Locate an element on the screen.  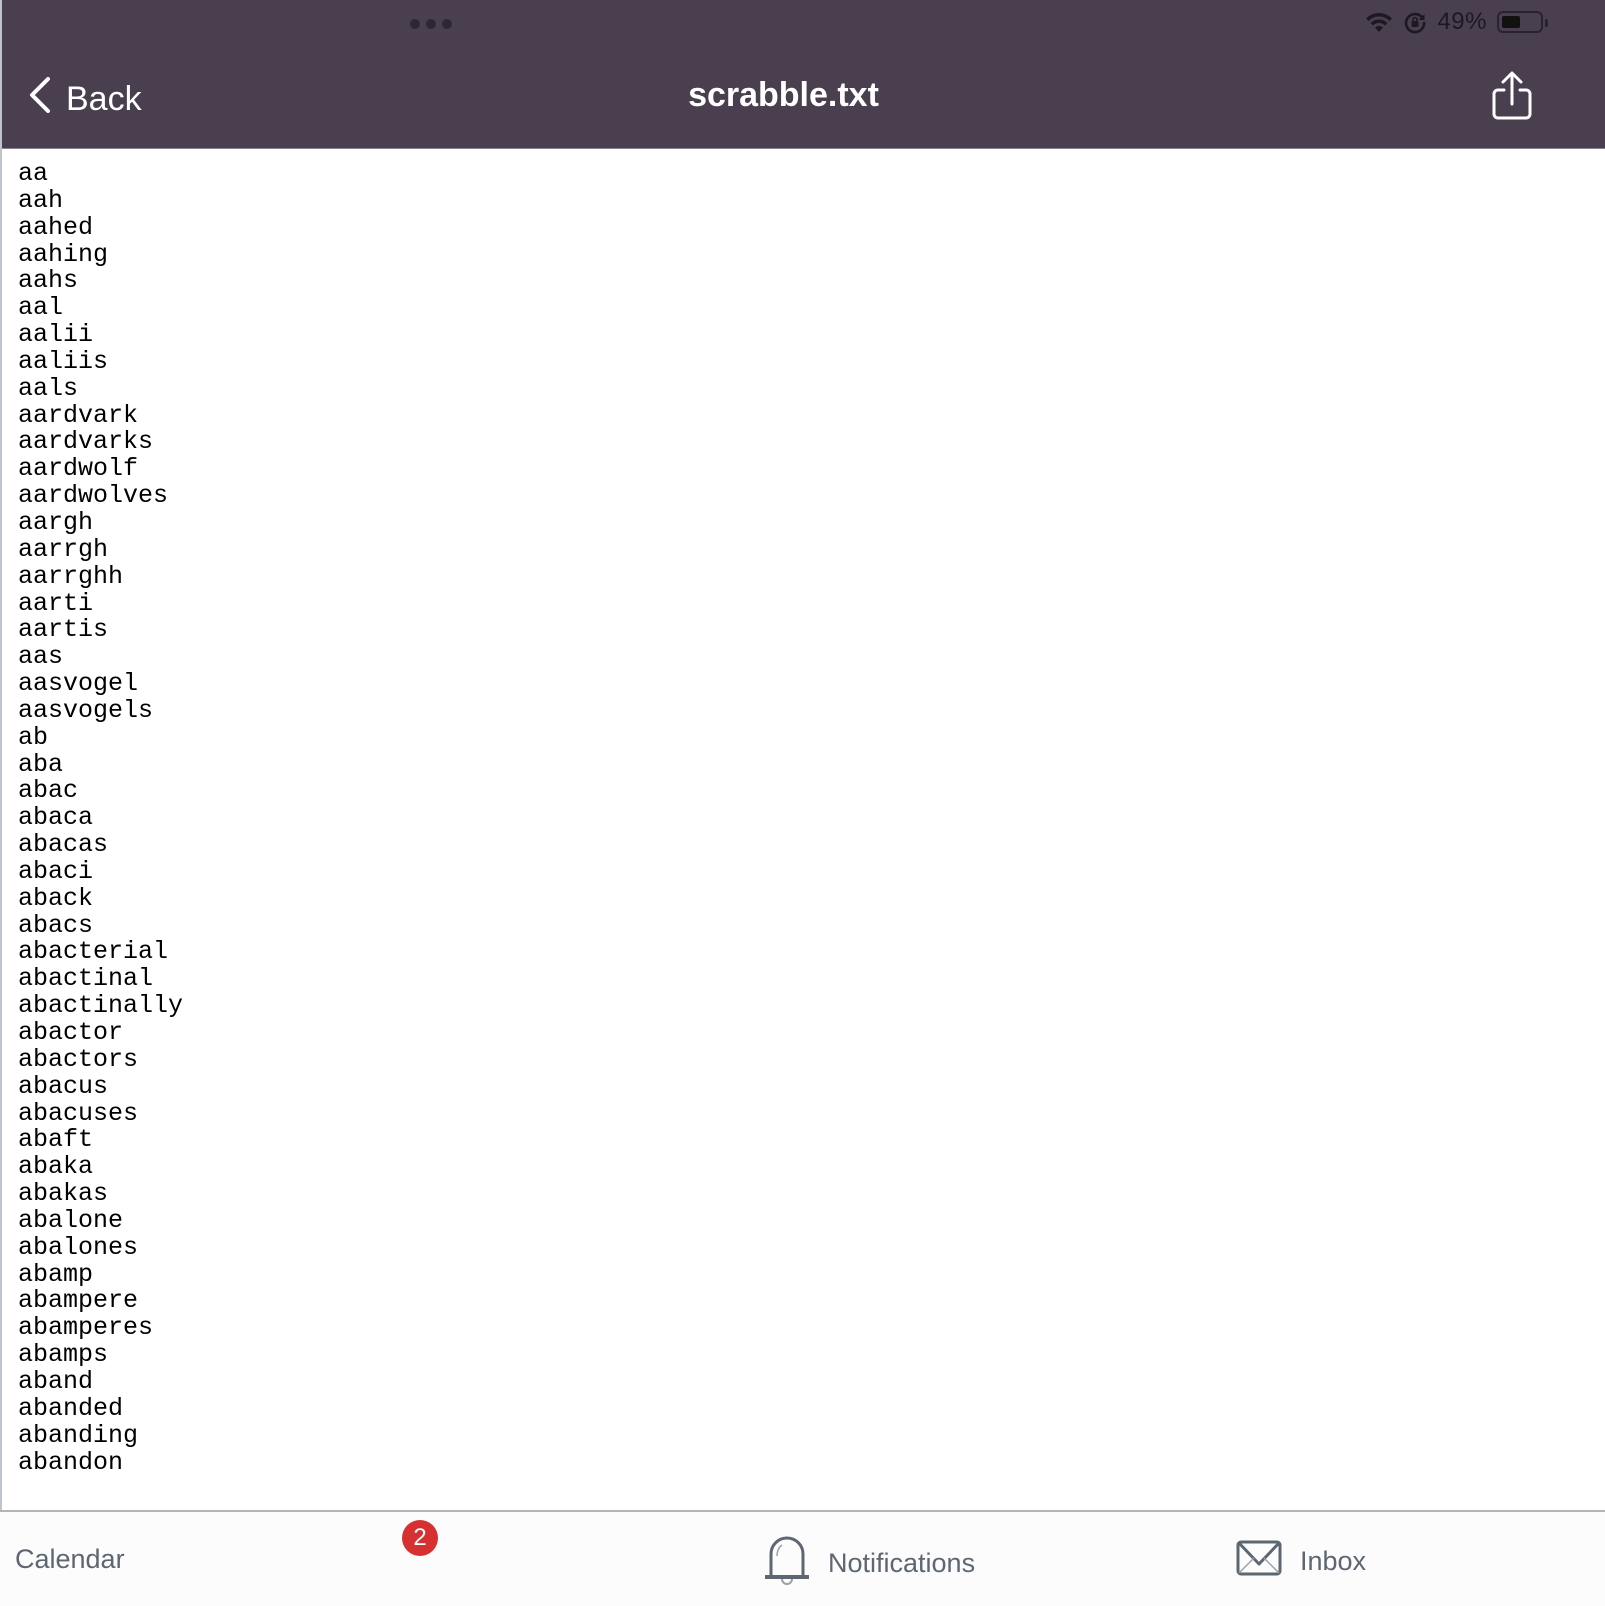
word-line: aalii is located at coordinates (56, 335).